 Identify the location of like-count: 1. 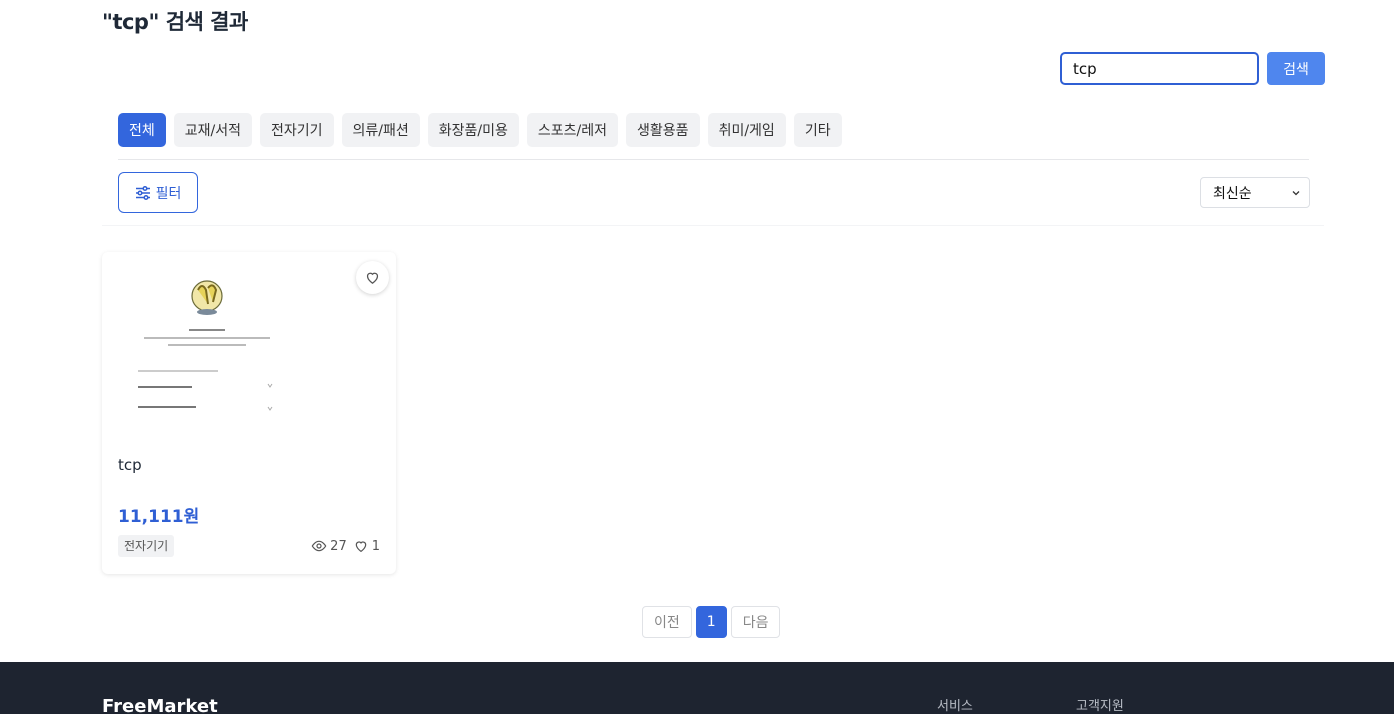
(366, 546).